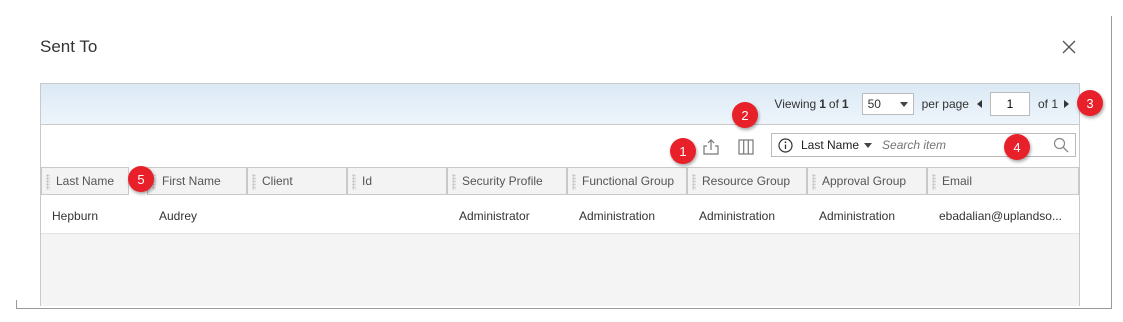 This screenshot has width=1123, height=322. I want to click on magnifier-icon, so click(1061, 145).